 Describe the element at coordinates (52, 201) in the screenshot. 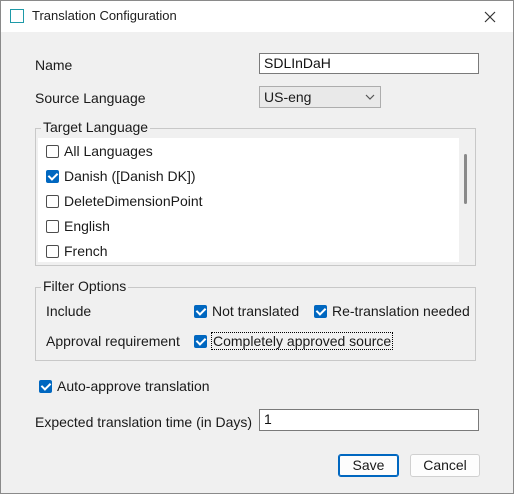

I see `deletedimensionpoint-checkbox` at that location.